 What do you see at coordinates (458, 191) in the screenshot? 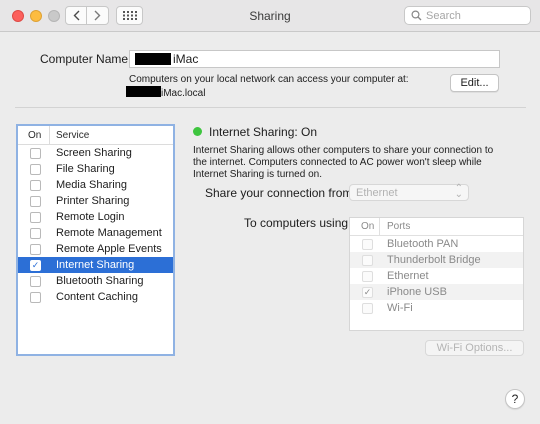
I see `chevron-updown-icon: ⌃ ⌄` at bounding box center [458, 191].